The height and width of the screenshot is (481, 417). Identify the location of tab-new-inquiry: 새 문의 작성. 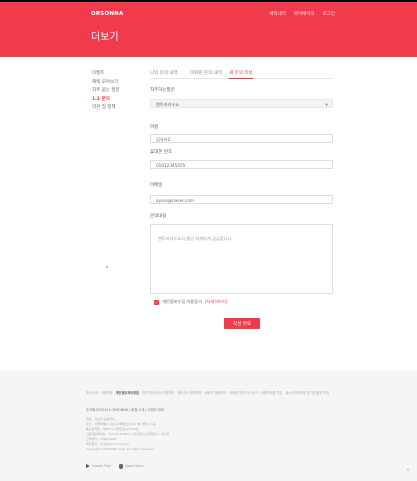
(241, 74).